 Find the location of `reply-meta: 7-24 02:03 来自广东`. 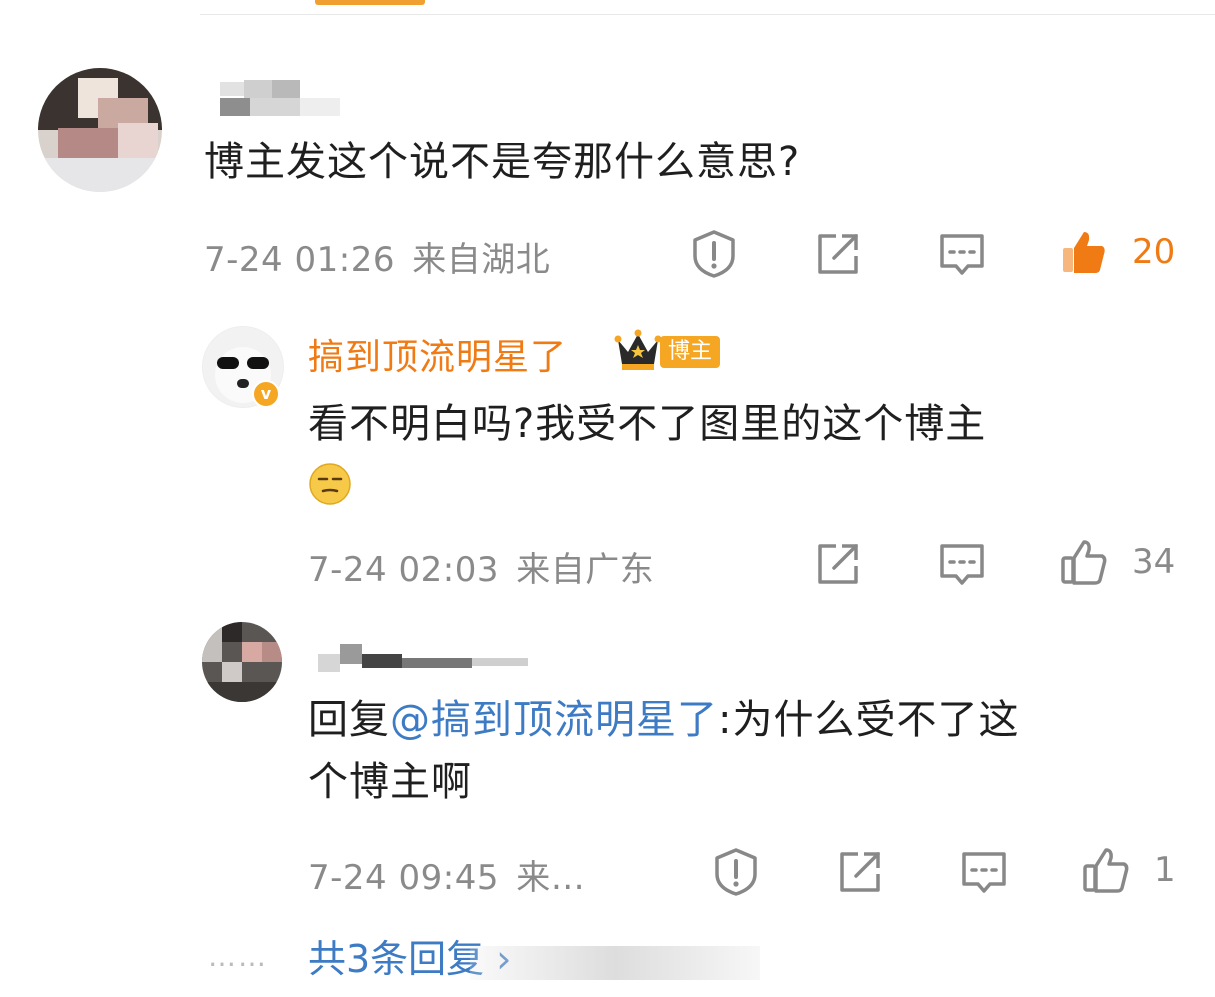

reply-meta: 7-24 02:03 来自广东 is located at coordinates (481, 566).